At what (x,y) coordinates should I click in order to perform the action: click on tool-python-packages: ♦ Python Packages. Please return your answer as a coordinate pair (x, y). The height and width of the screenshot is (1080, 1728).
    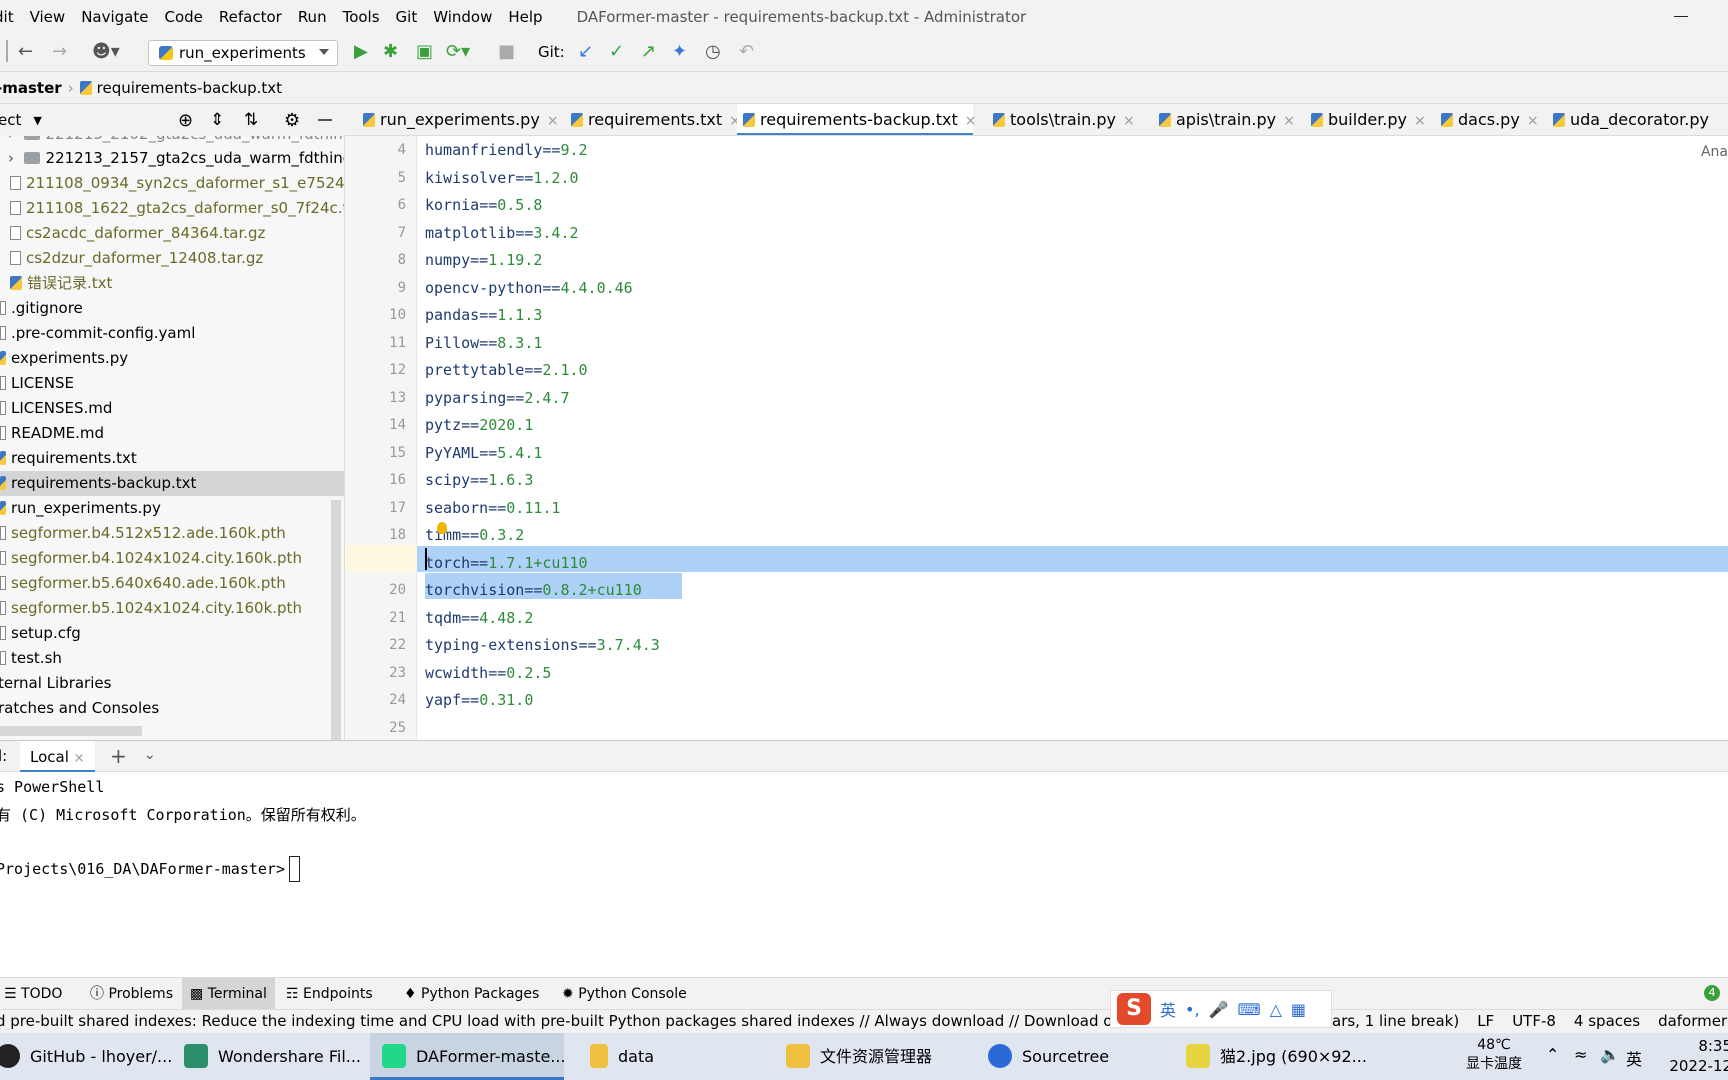
    Looking at the image, I should click on (471, 994).